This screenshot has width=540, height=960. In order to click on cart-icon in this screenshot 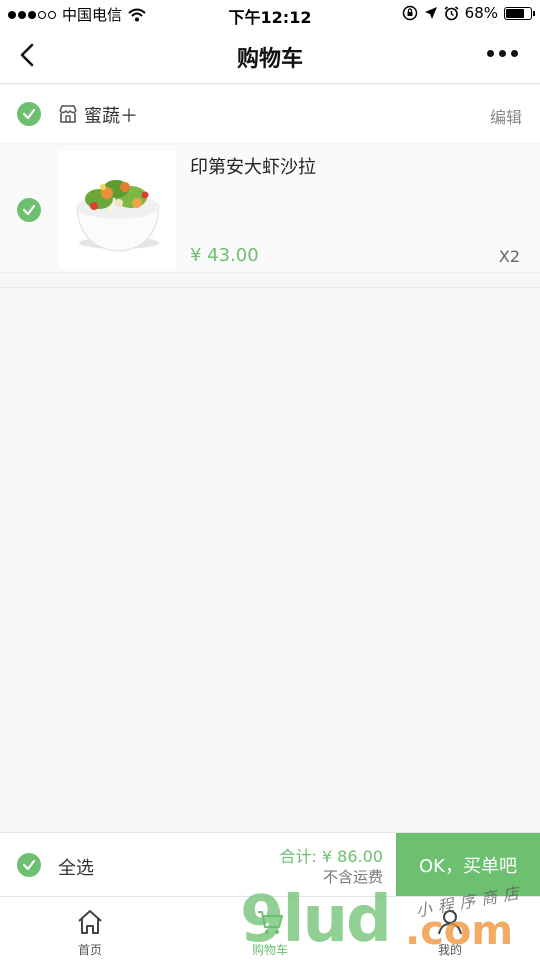, I will do `click(270, 922)`.